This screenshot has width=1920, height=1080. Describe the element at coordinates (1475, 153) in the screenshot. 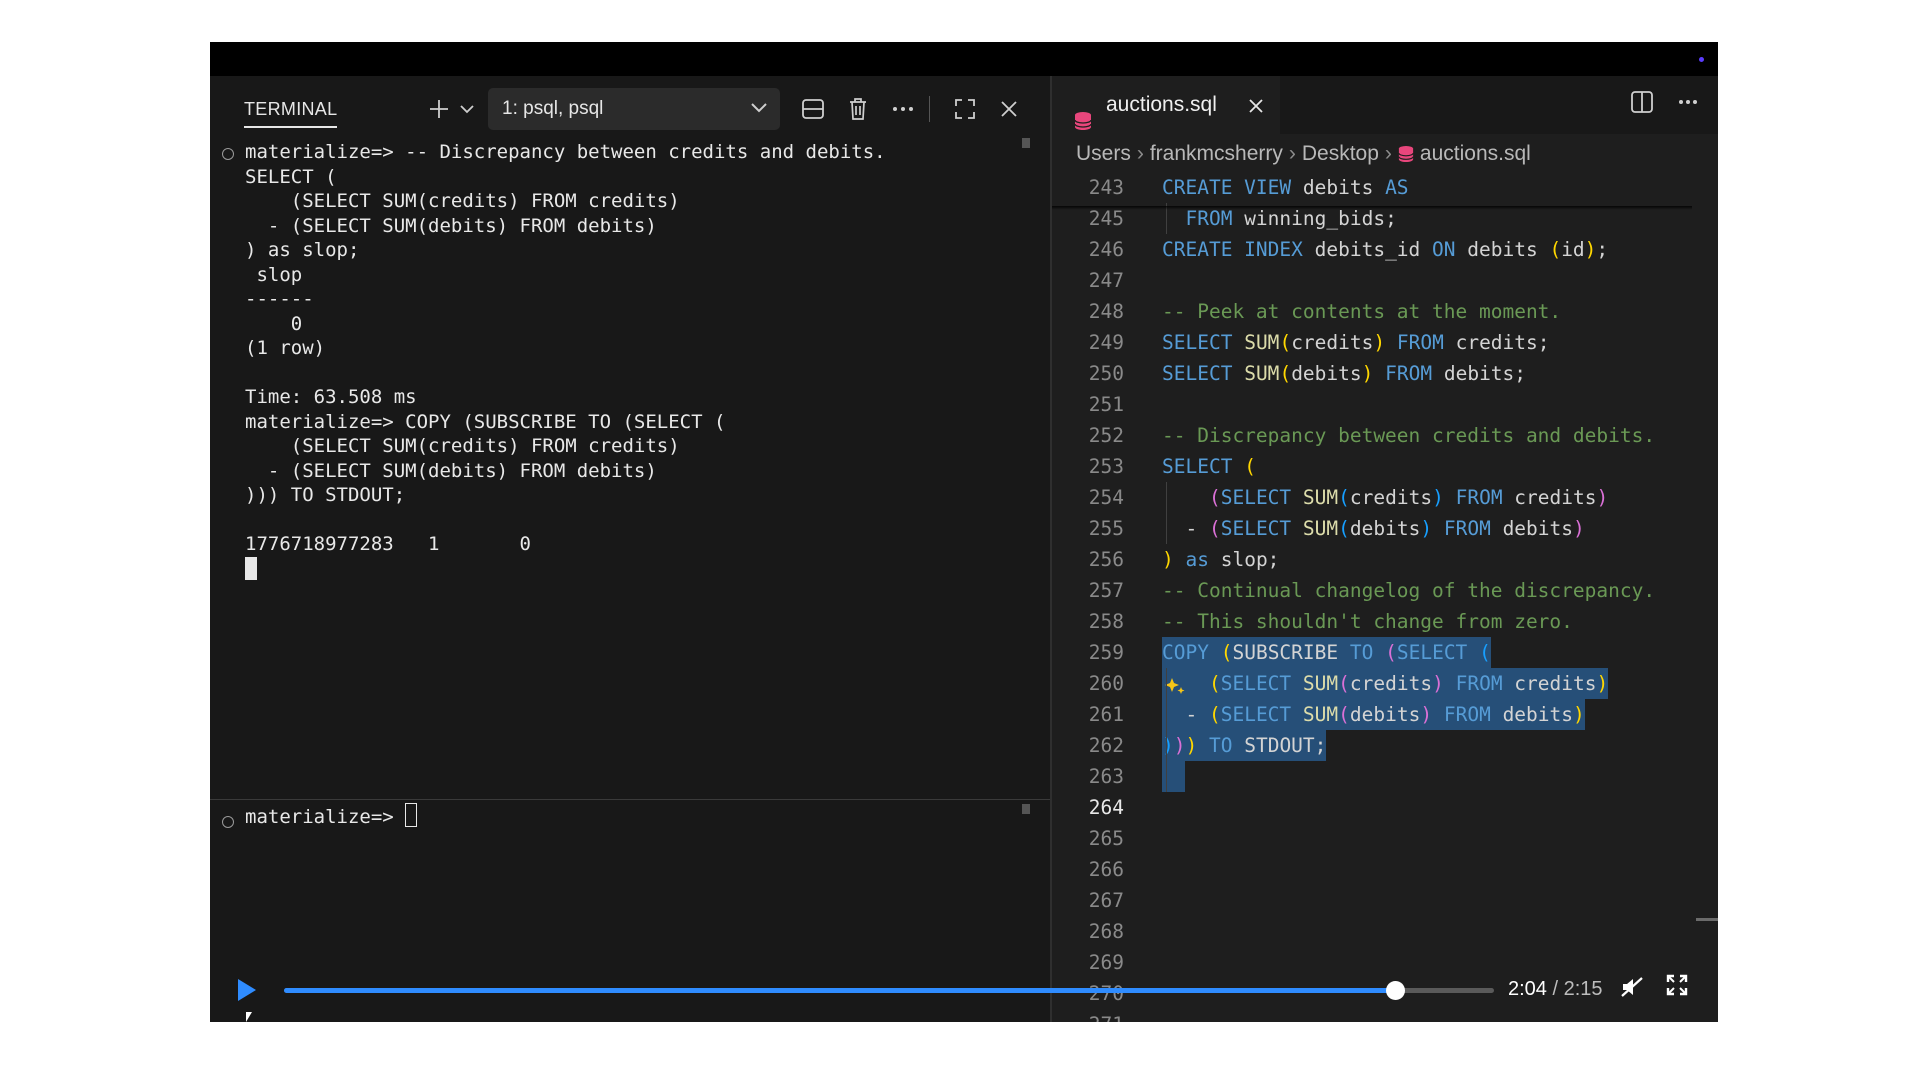

I see `breadcrumb-item: auctions.sql` at that location.